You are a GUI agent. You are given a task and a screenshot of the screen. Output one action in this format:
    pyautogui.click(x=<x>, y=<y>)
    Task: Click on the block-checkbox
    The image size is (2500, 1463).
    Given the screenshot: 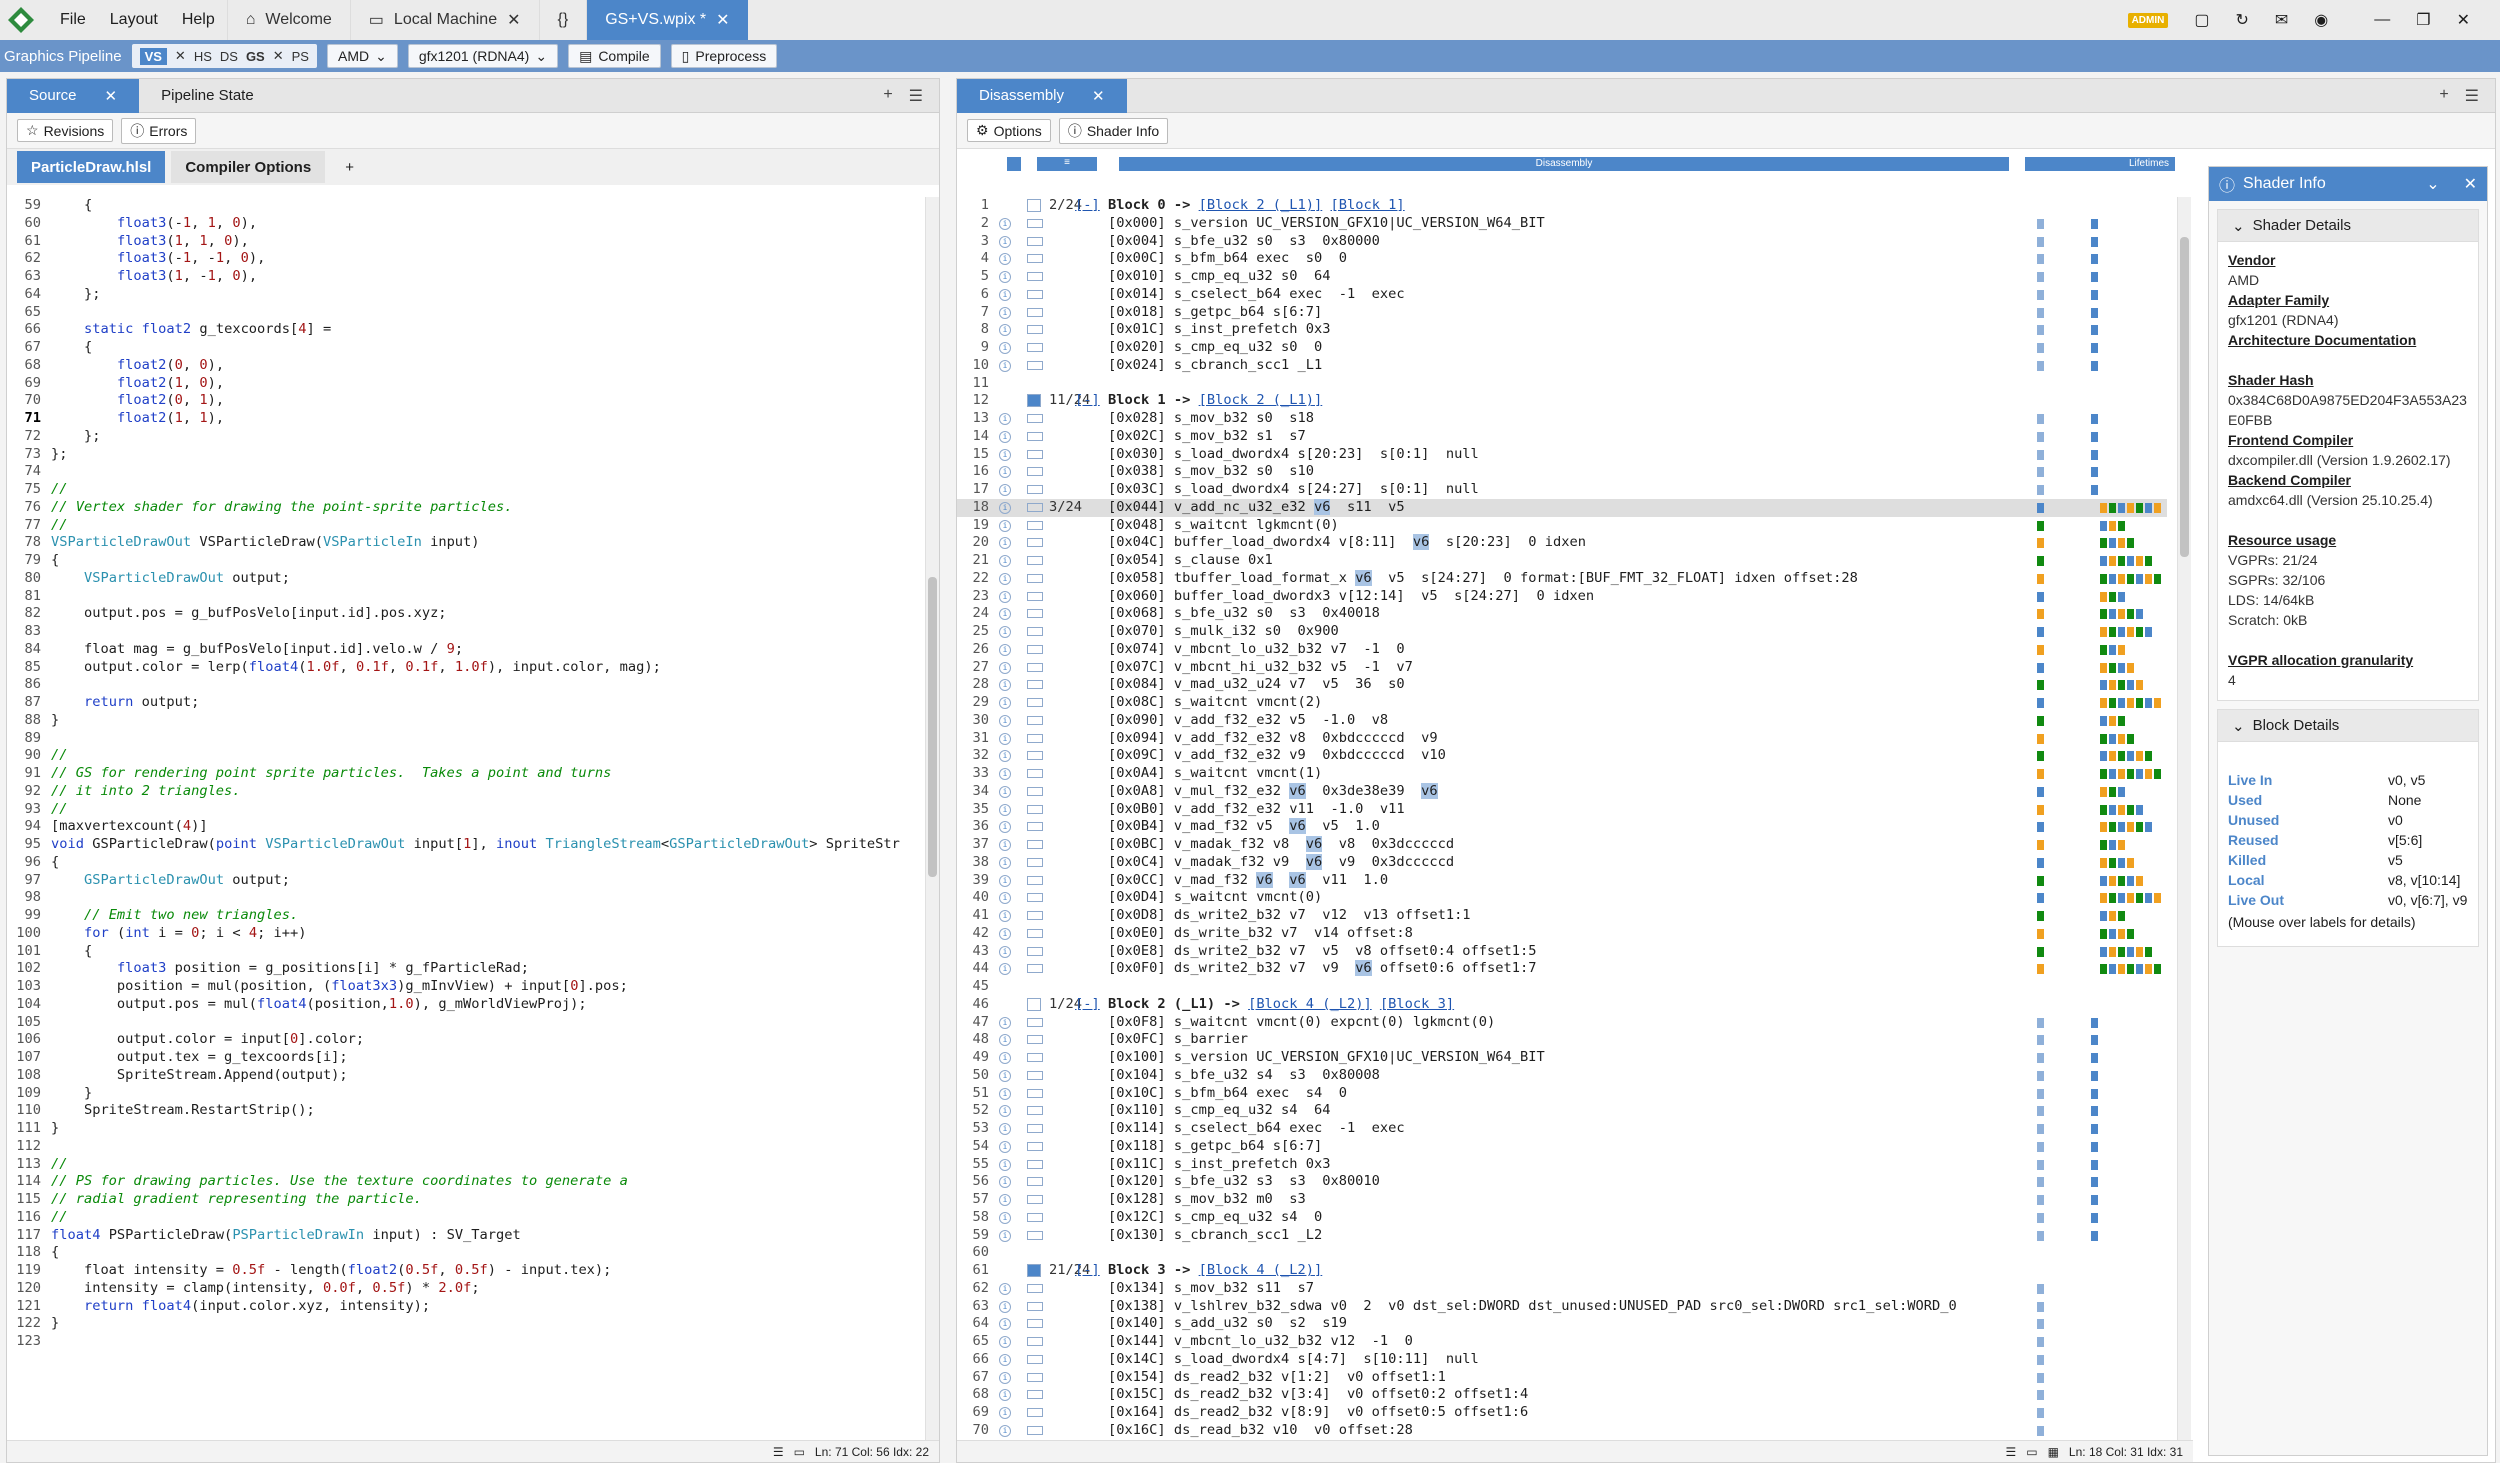 What is the action you would take?
    pyautogui.click(x=1034, y=205)
    